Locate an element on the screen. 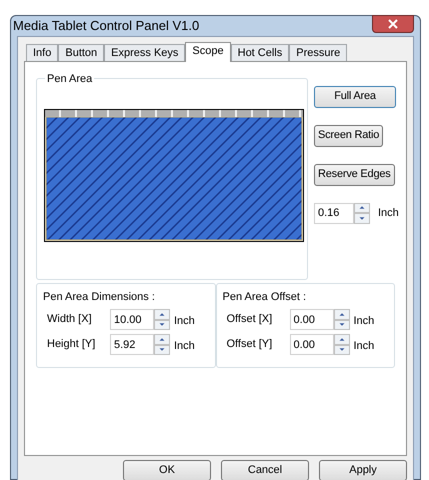 Image resolution: width=429 pixels, height=480 pixels. close-icon is located at coordinates (393, 23).